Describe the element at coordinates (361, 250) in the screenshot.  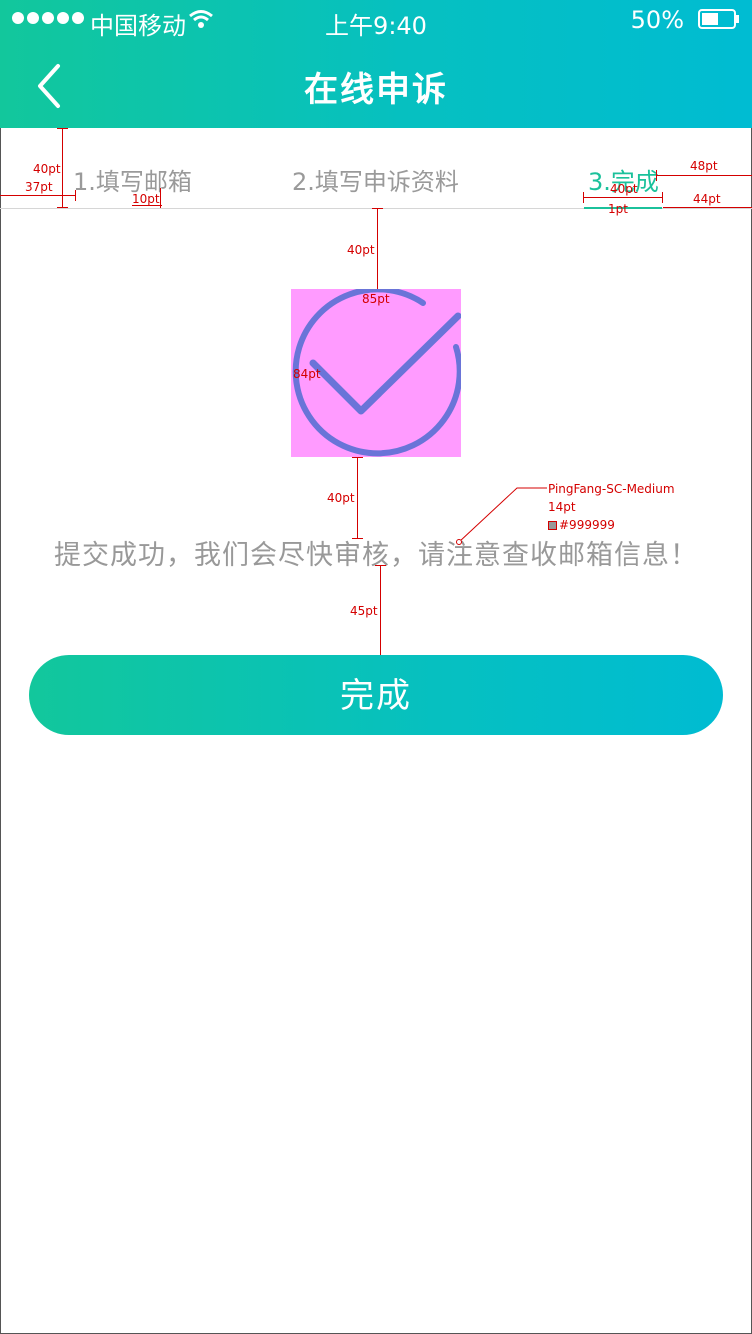
I see `annotation-icon-top: 40pt` at that location.